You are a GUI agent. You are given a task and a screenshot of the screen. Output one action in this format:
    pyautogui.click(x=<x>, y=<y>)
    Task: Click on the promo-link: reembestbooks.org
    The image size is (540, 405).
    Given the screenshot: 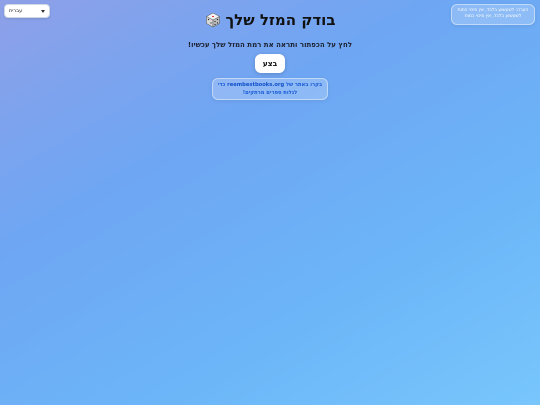 What is the action you would take?
    pyautogui.click(x=255, y=85)
    